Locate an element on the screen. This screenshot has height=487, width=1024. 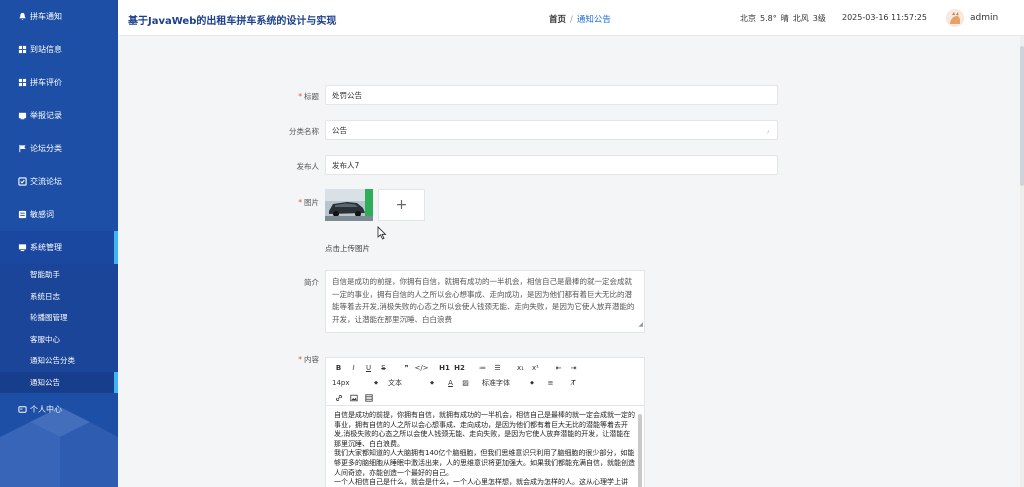
sidebar-subitem-notice-category: 通知公告分类 is located at coordinates (59, 361).